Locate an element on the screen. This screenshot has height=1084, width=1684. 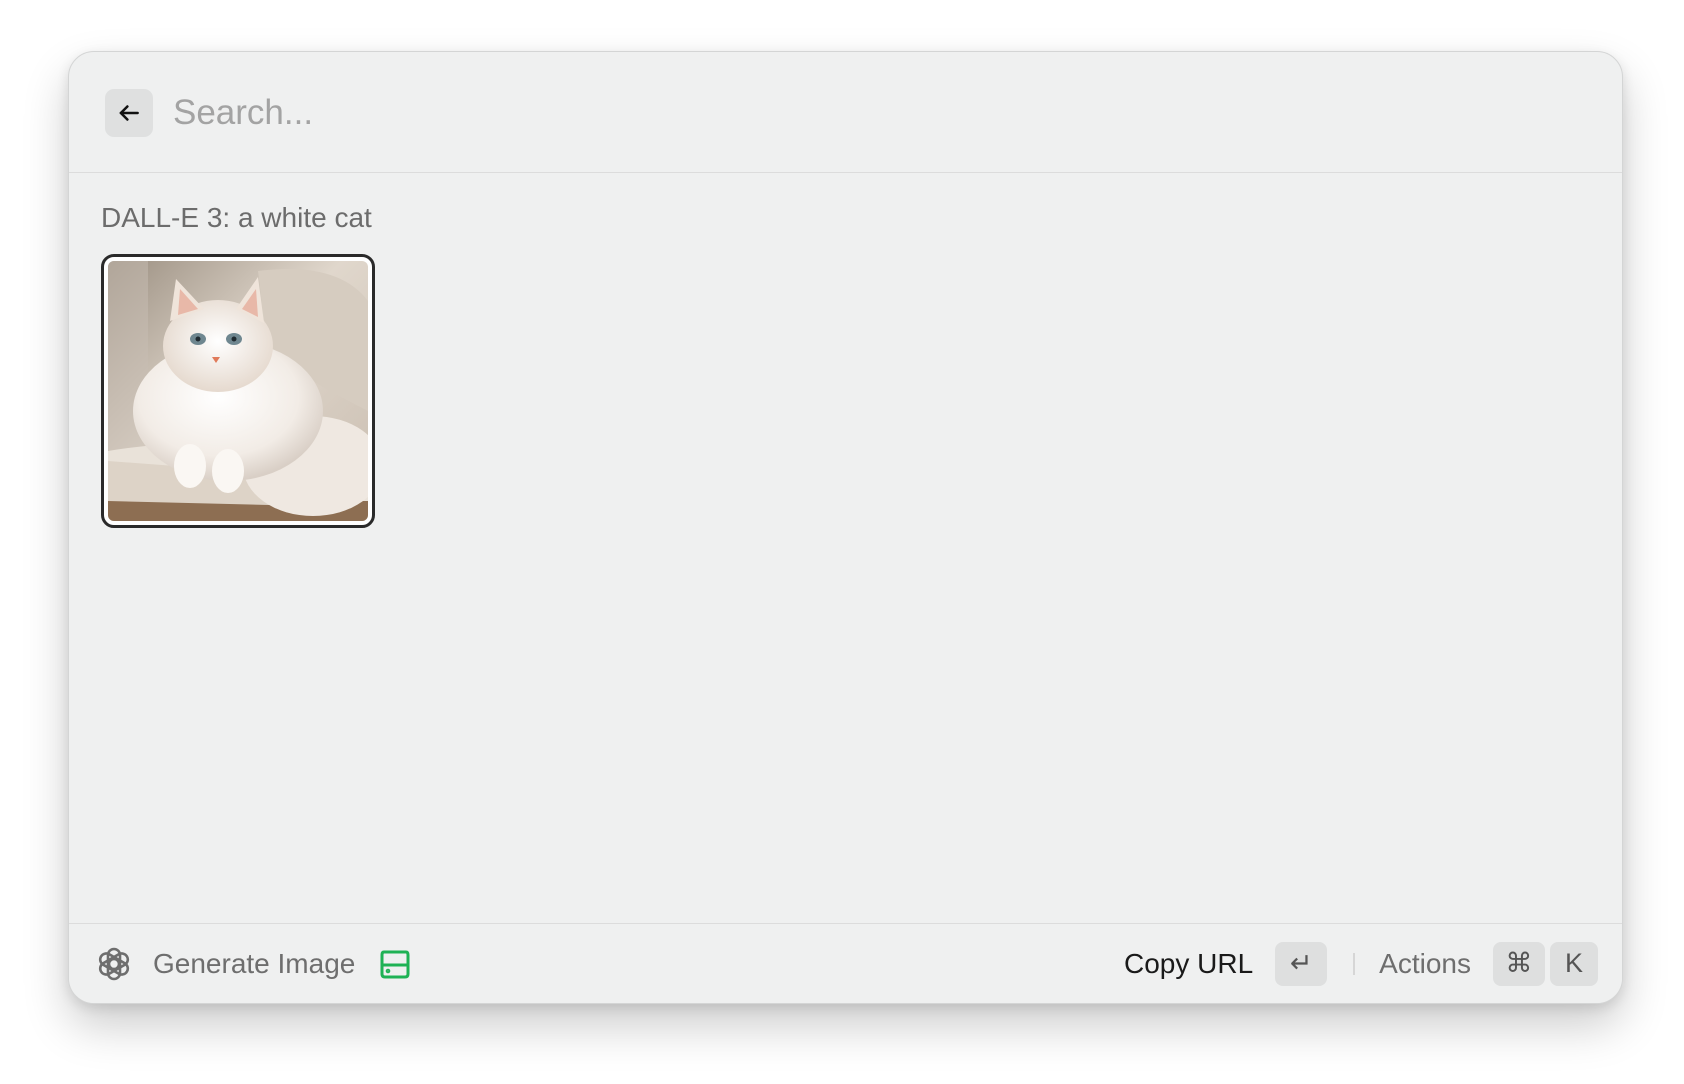
action-bar: Generate Image Copy URL ↵ Actions ⌘ K is located at coordinates (845, 963).